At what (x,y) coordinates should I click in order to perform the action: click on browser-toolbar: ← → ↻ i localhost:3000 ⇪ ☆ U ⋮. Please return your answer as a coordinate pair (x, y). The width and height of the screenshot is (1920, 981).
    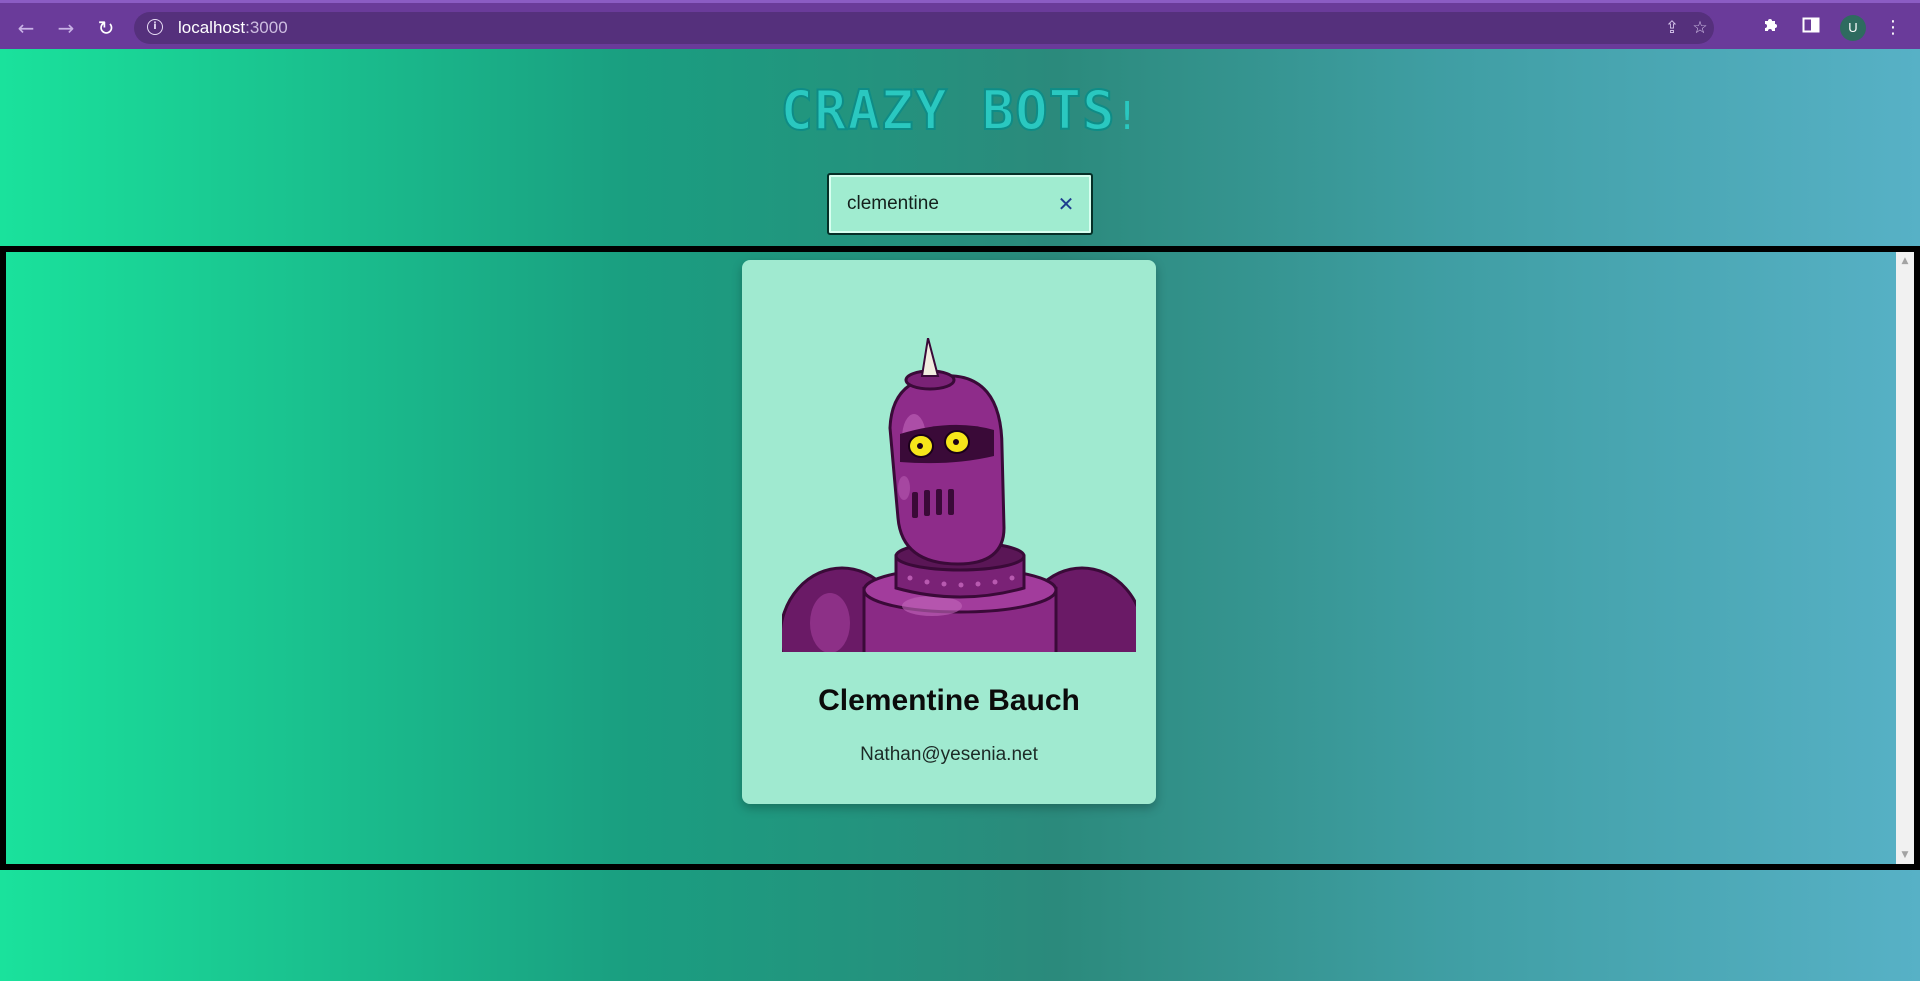
    Looking at the image, I should click on (960, 24).